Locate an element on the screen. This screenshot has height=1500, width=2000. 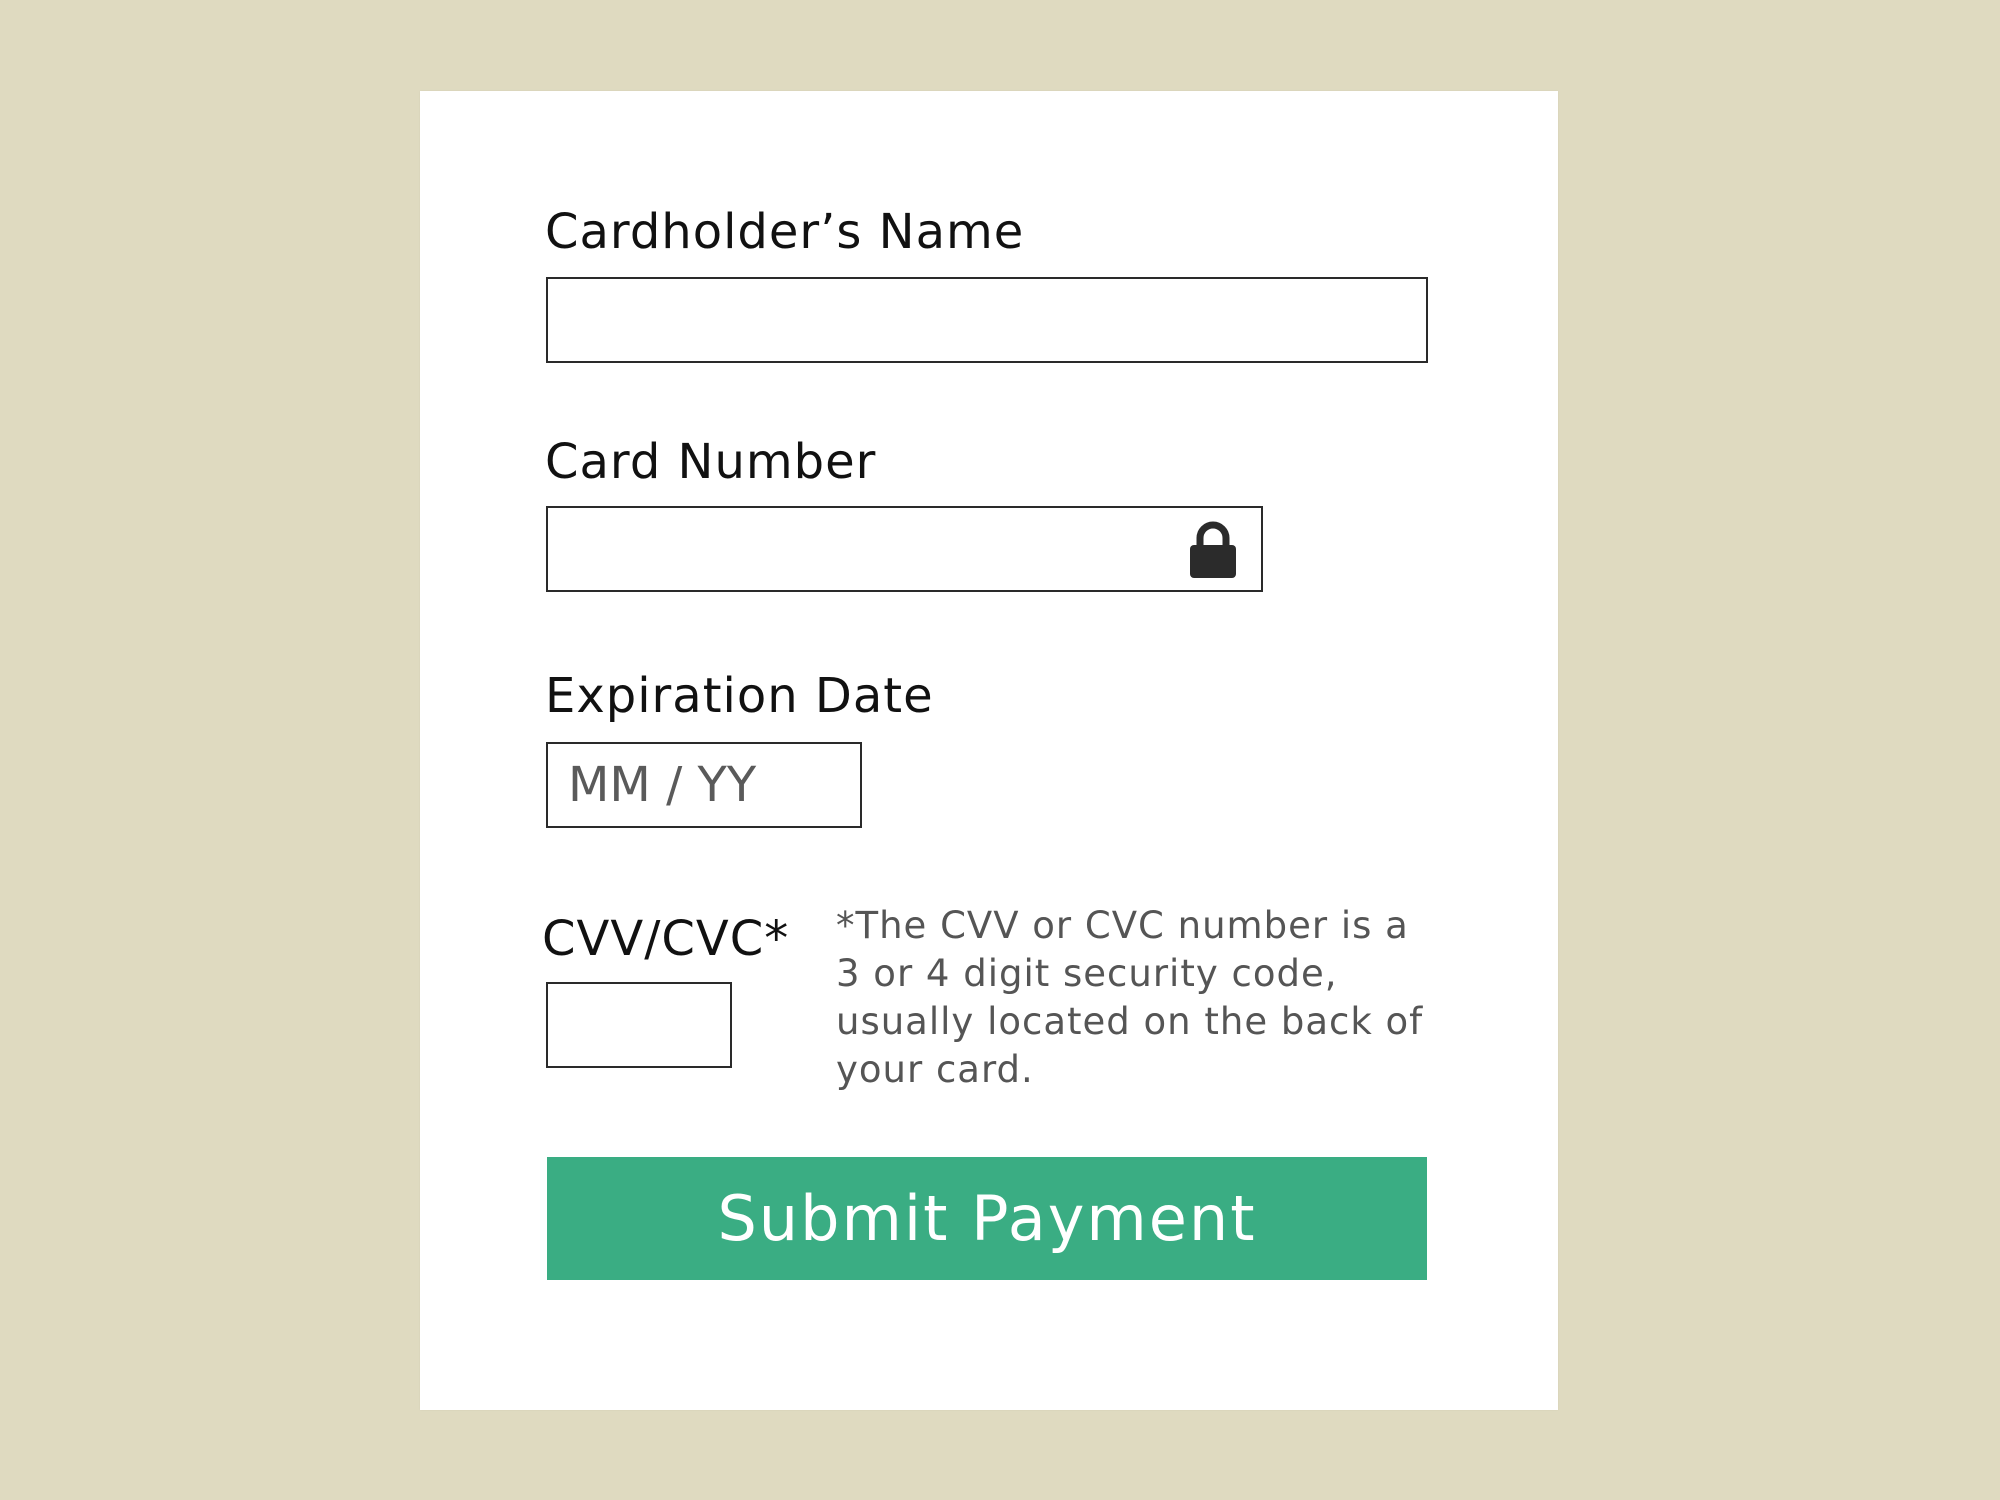
cvv-input is located at coordinates (639, 1025).